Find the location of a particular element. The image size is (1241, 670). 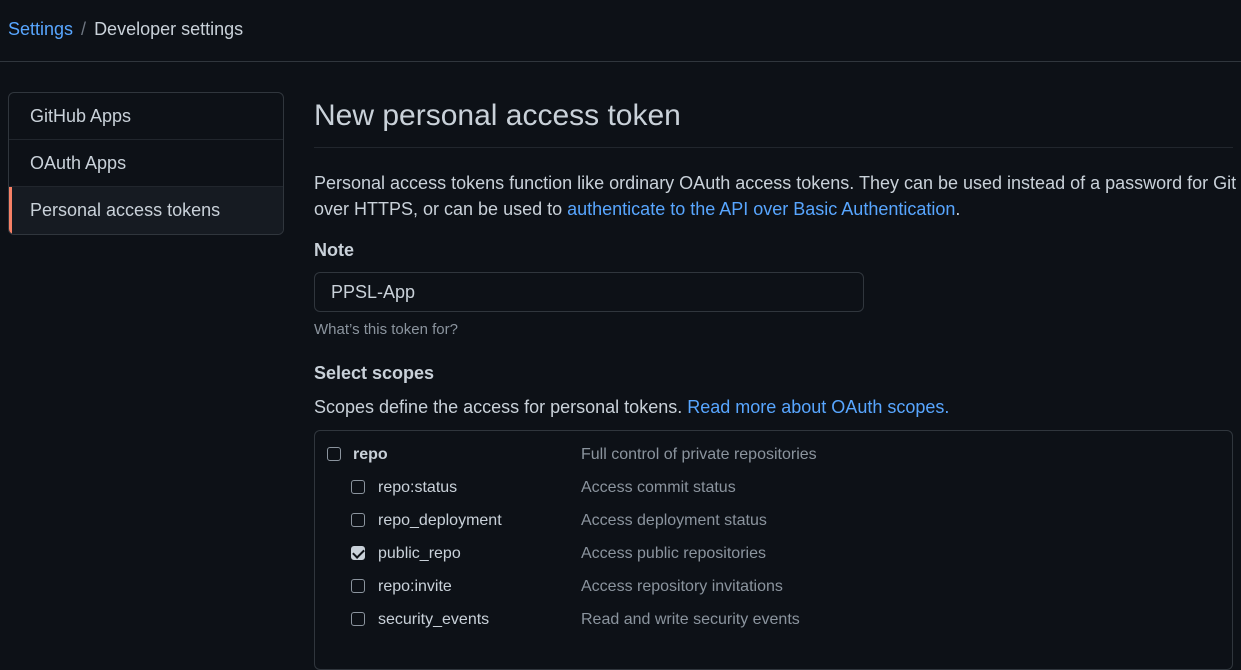

sidebar-item-oauth-apps: OAuth Apps is located at coordinates (146, 163).